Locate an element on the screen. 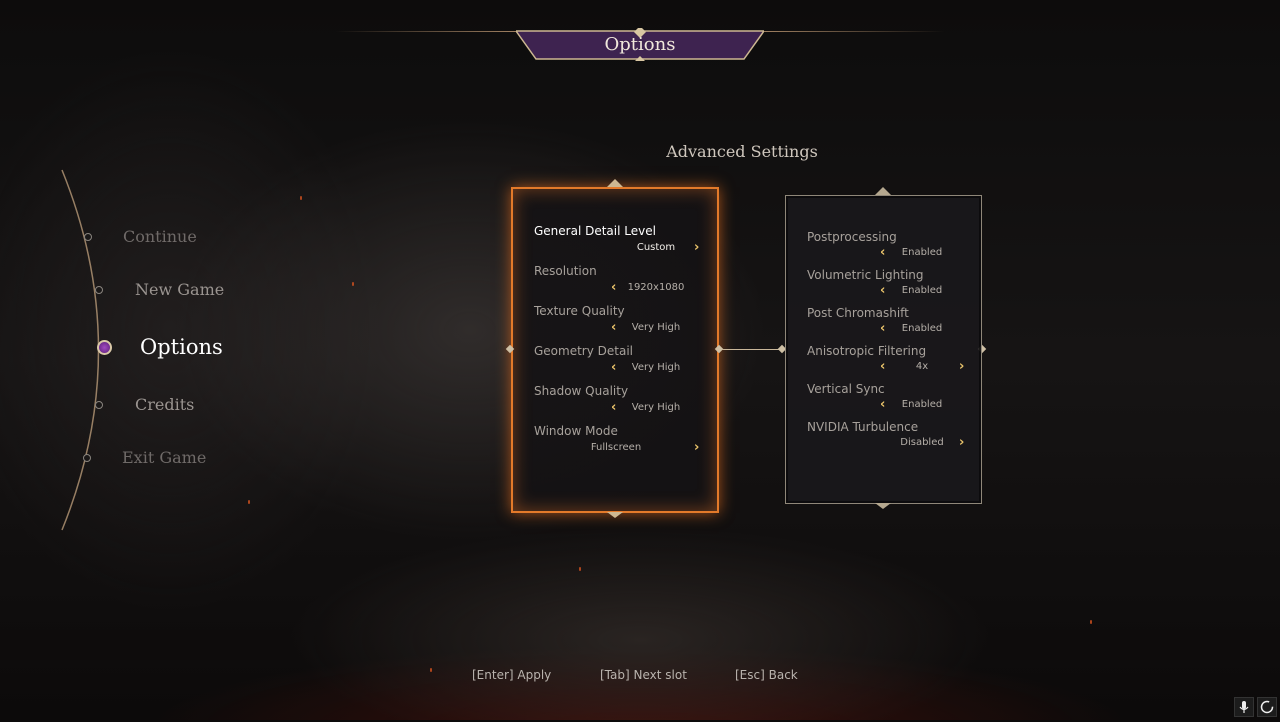  setting-label: Resolution is located at coordinates (565, 271).